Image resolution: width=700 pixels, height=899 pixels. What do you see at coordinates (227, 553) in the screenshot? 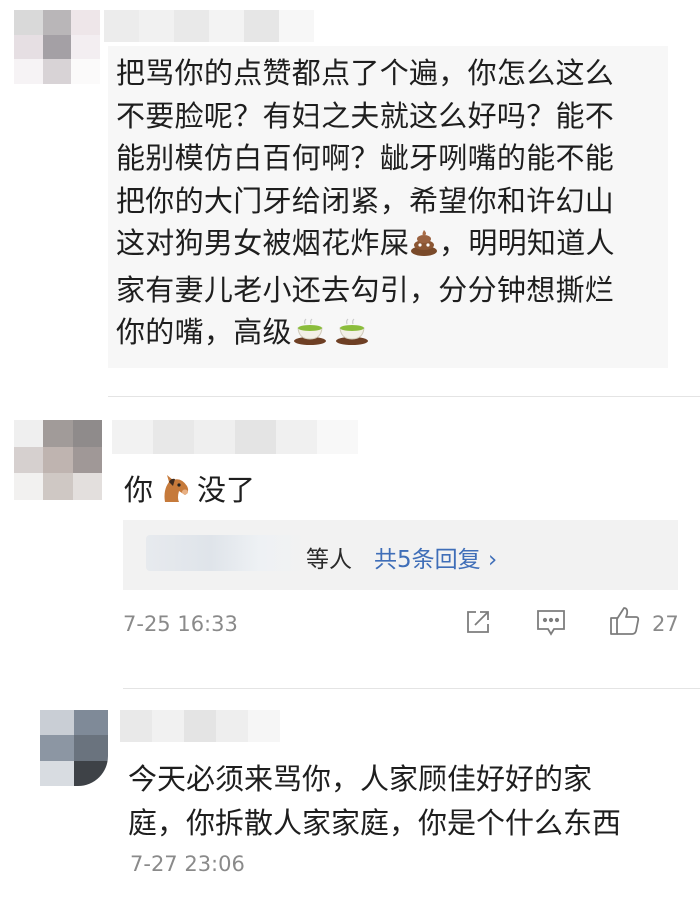
I see `reply-usernames-blurred` at bounding box center [227, 553].